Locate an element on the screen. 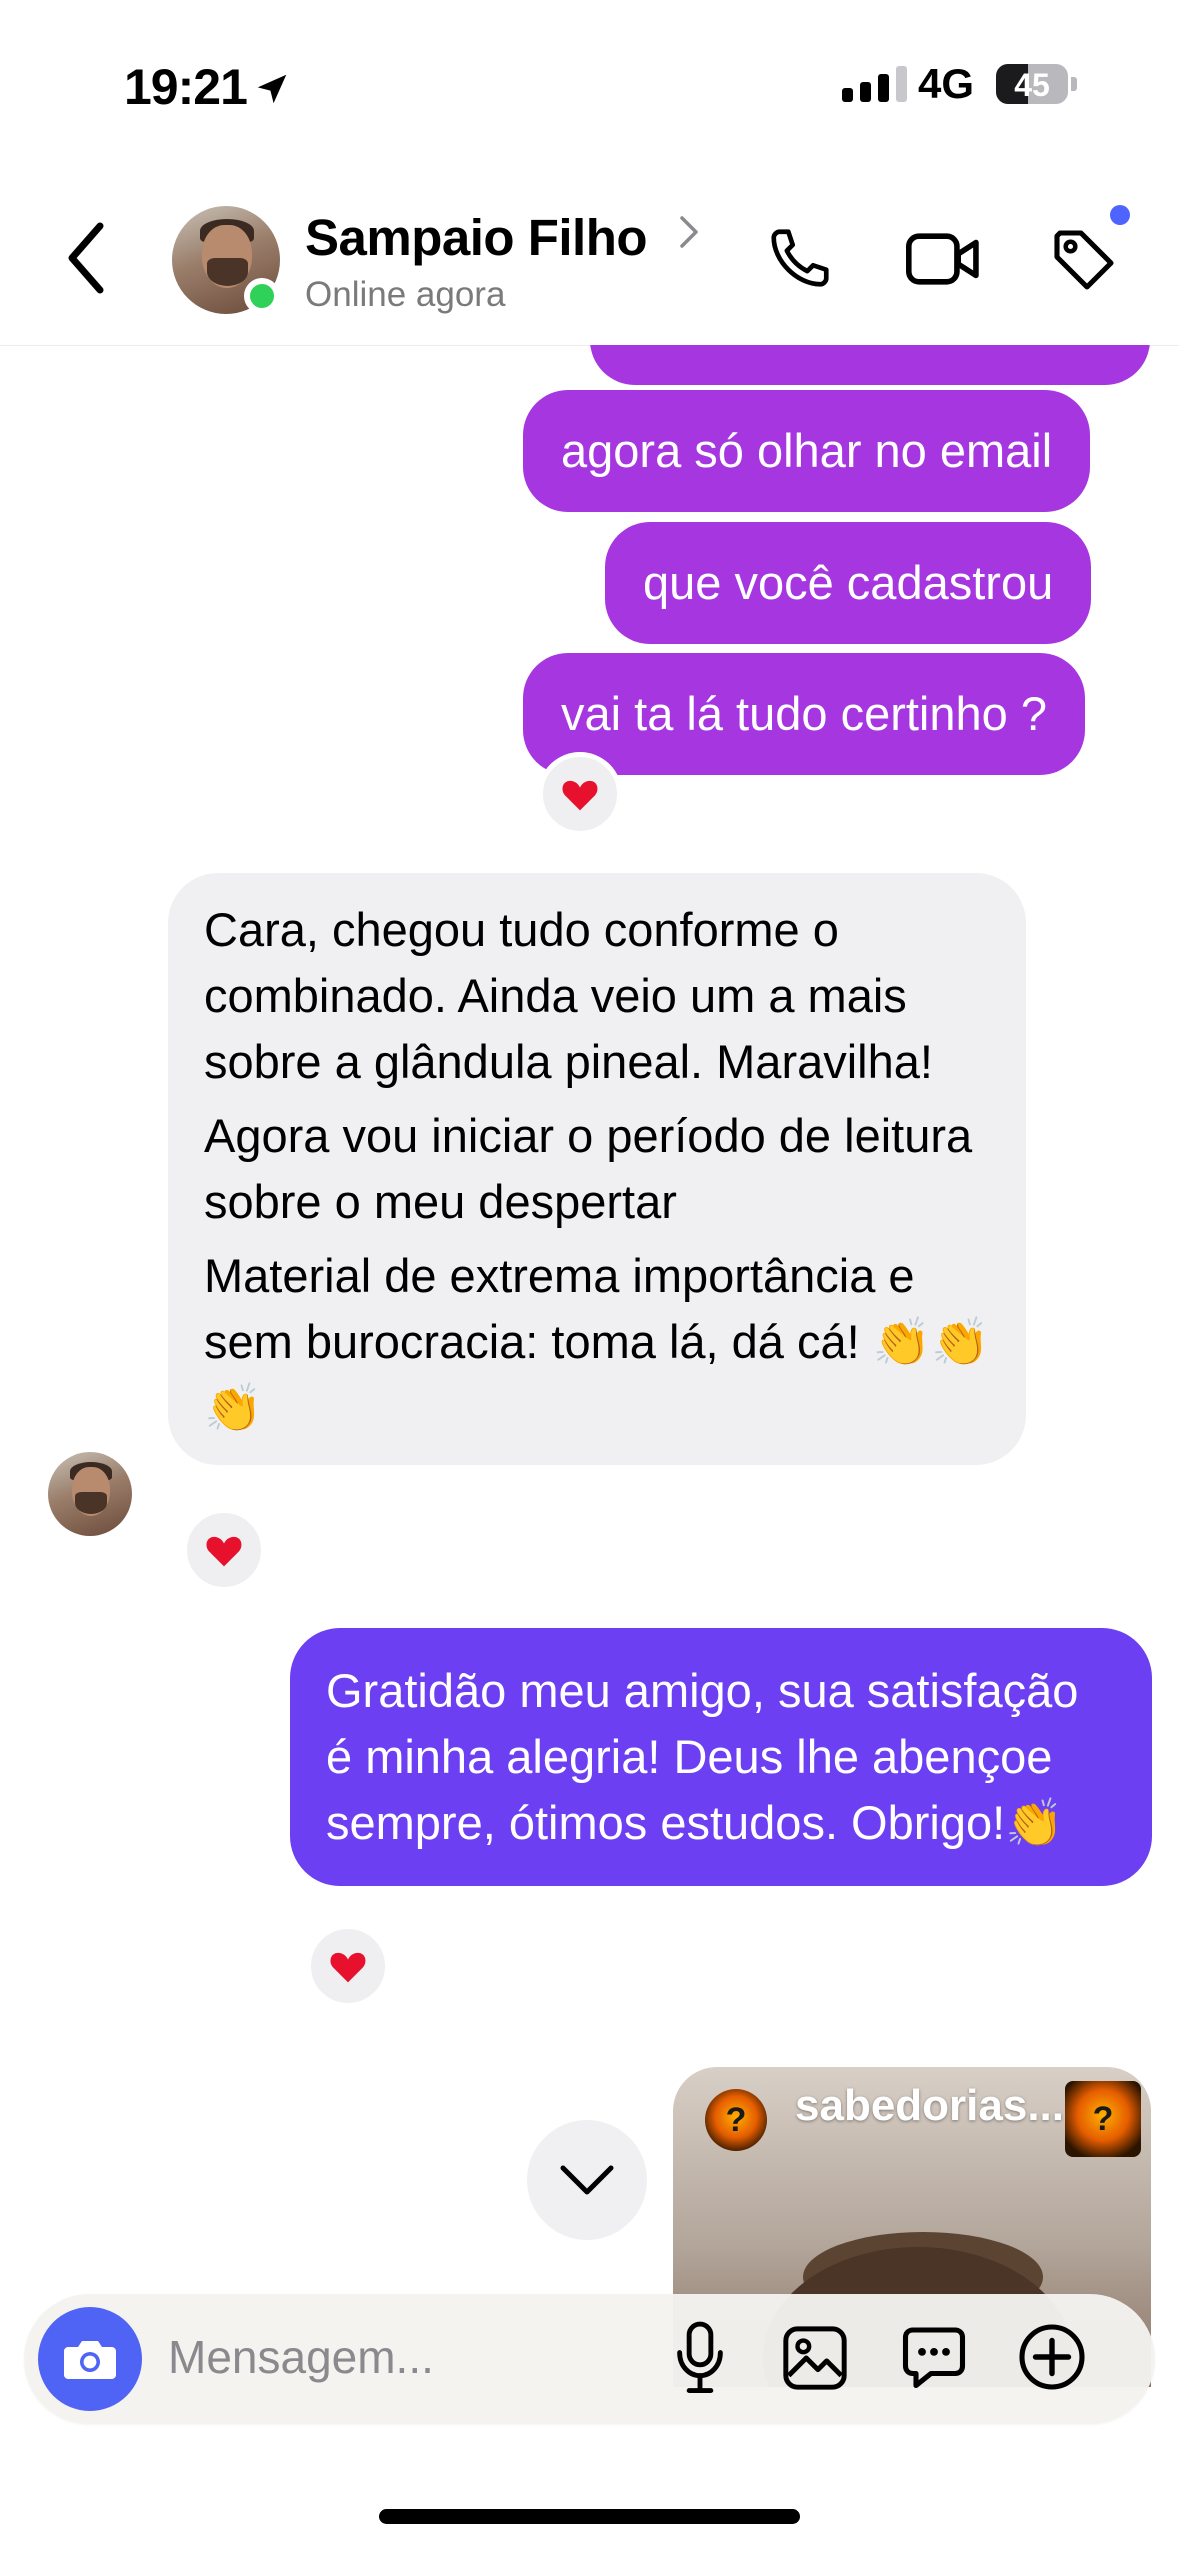  battery-nub is located at coordinates (1074, 84).